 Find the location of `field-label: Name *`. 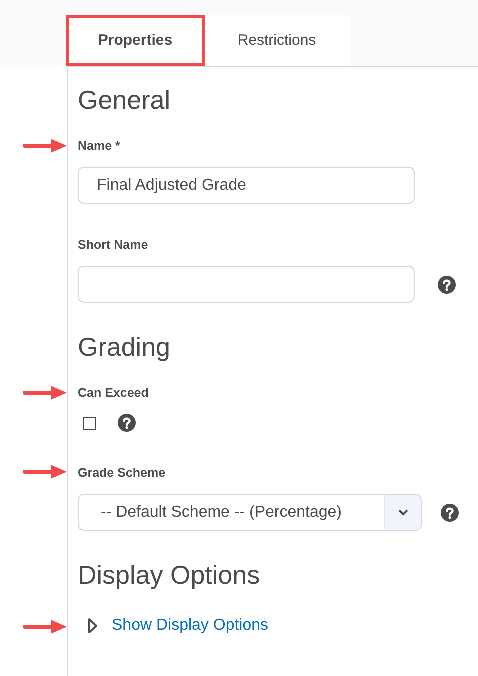

field-label: Name * is located at coordinates (100, 146).